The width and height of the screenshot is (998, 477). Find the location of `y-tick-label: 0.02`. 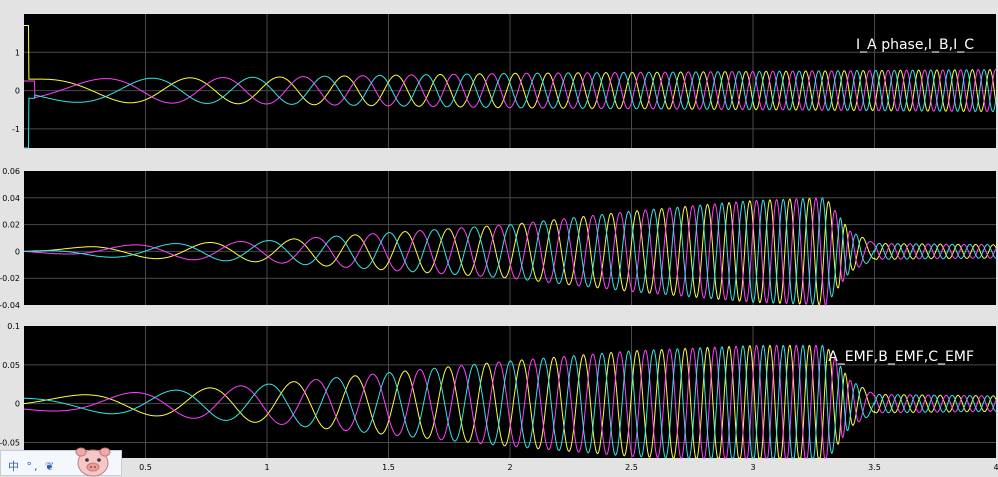

y-tick-label: 0.02 is located at coordinates (11, 225).